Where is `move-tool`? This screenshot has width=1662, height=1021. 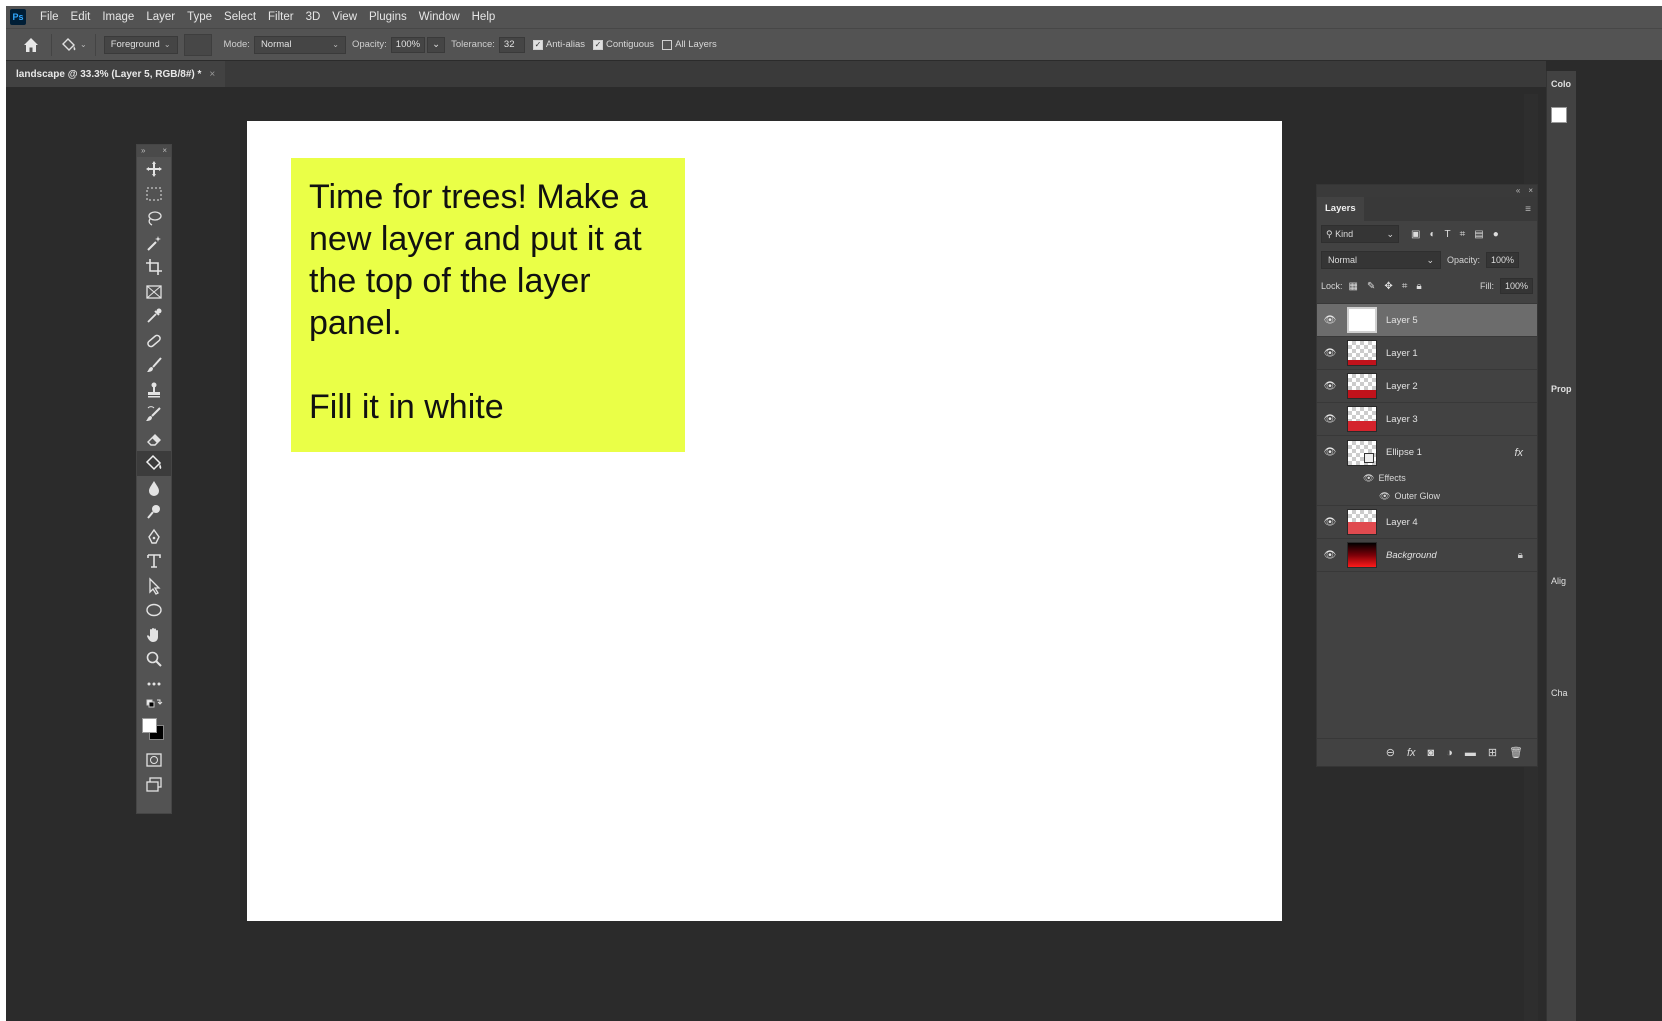 move-tool is located at coordinates (154, 169).